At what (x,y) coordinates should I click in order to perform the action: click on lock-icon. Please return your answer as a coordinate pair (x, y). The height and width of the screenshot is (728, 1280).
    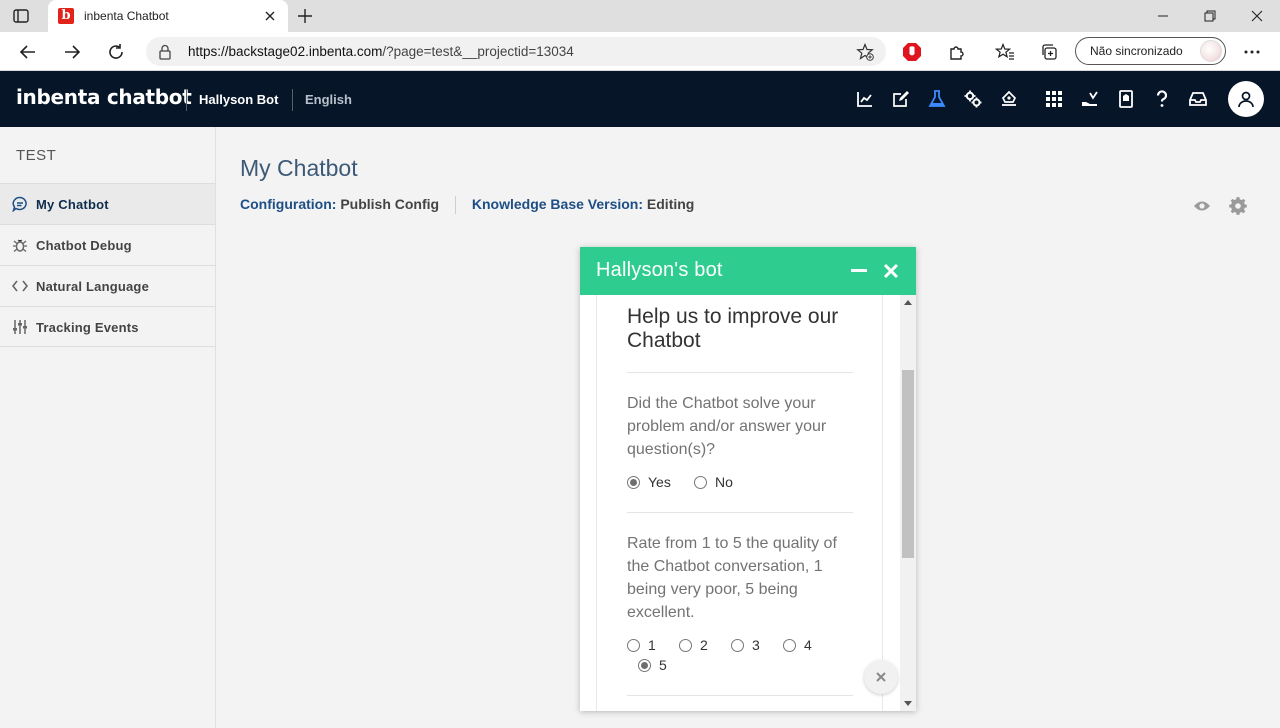
    Looking at the image, I should click on (165, 54).